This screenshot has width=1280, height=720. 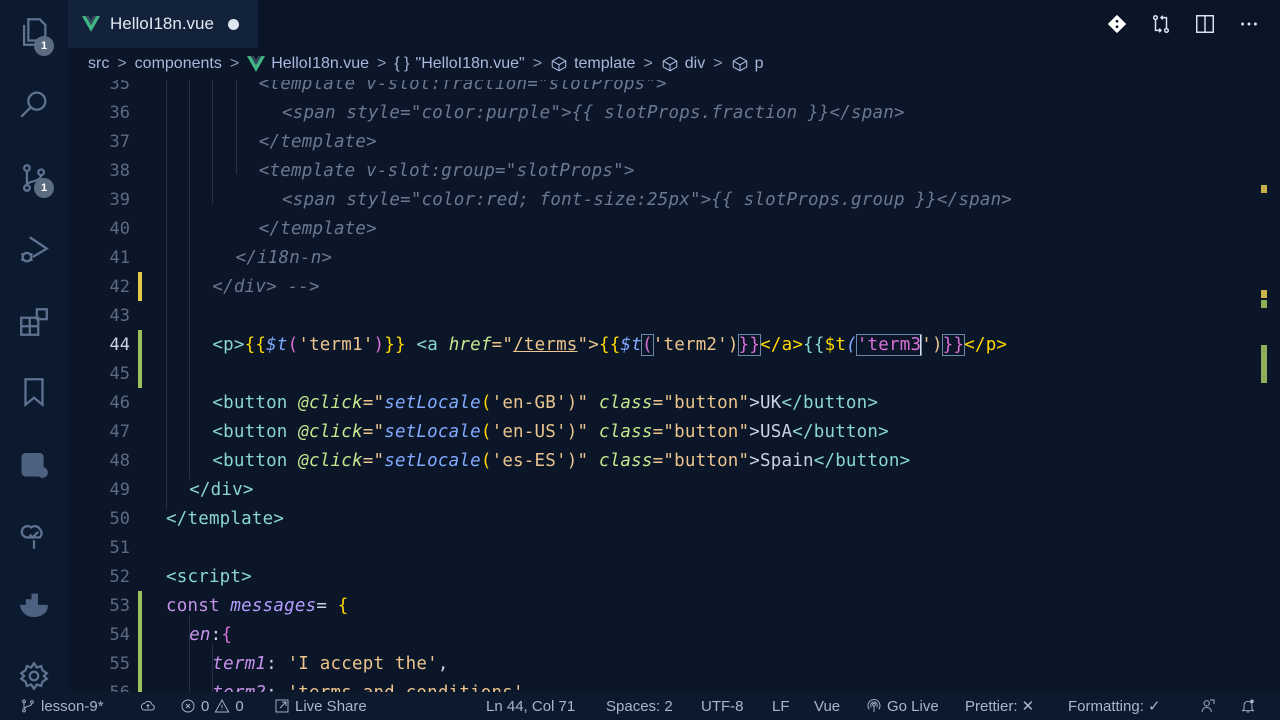 What do you see at coordinates (668, 663) in the screenshot?
I see `code-line: 55 term1: 'I accept the',` at bounding box center [668, 663].